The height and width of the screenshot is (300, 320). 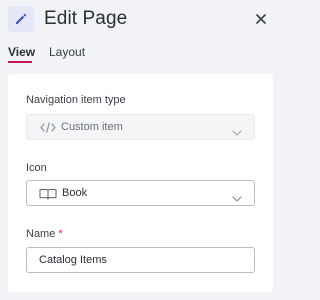 What do you see at coordinates (36, 168) in the screenshot?
I see `icon-label: Icon` at bounding box center [36, 168].